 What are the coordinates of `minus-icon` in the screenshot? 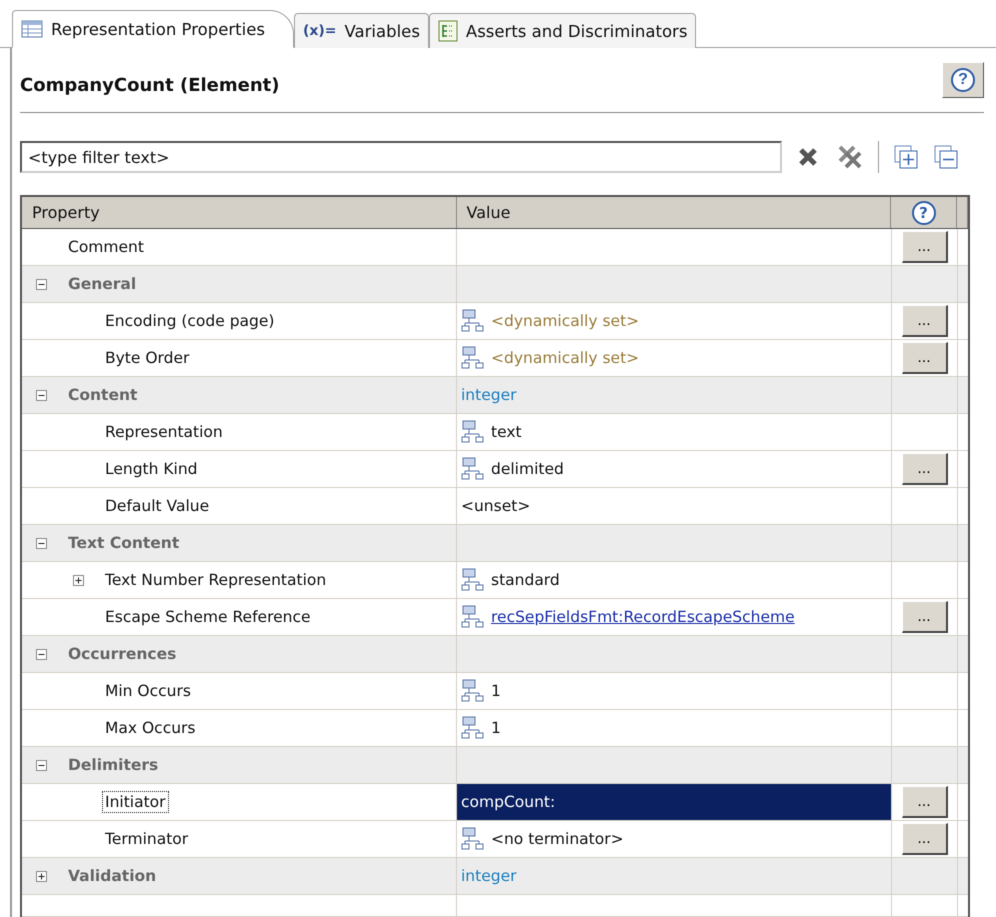 It's located at (946, 157).